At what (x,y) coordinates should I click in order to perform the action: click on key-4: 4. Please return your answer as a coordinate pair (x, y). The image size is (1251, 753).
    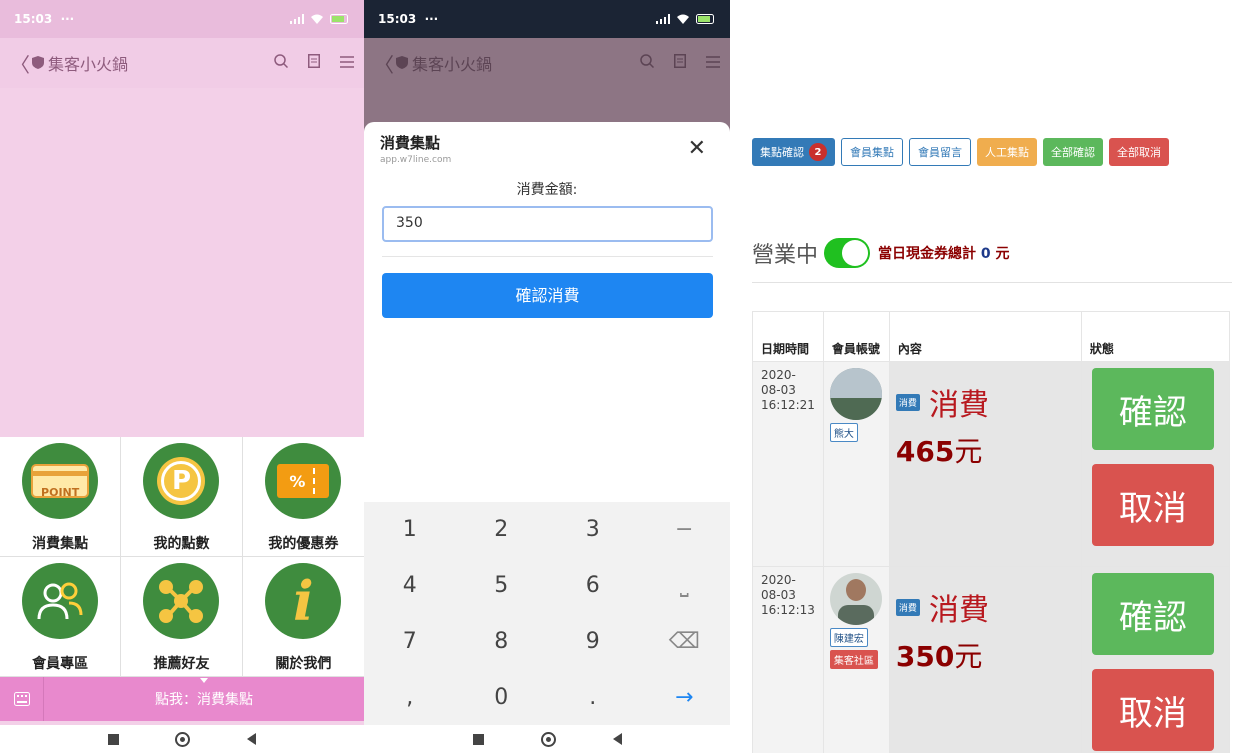
    Looking at the image, I should click on (410, 586).